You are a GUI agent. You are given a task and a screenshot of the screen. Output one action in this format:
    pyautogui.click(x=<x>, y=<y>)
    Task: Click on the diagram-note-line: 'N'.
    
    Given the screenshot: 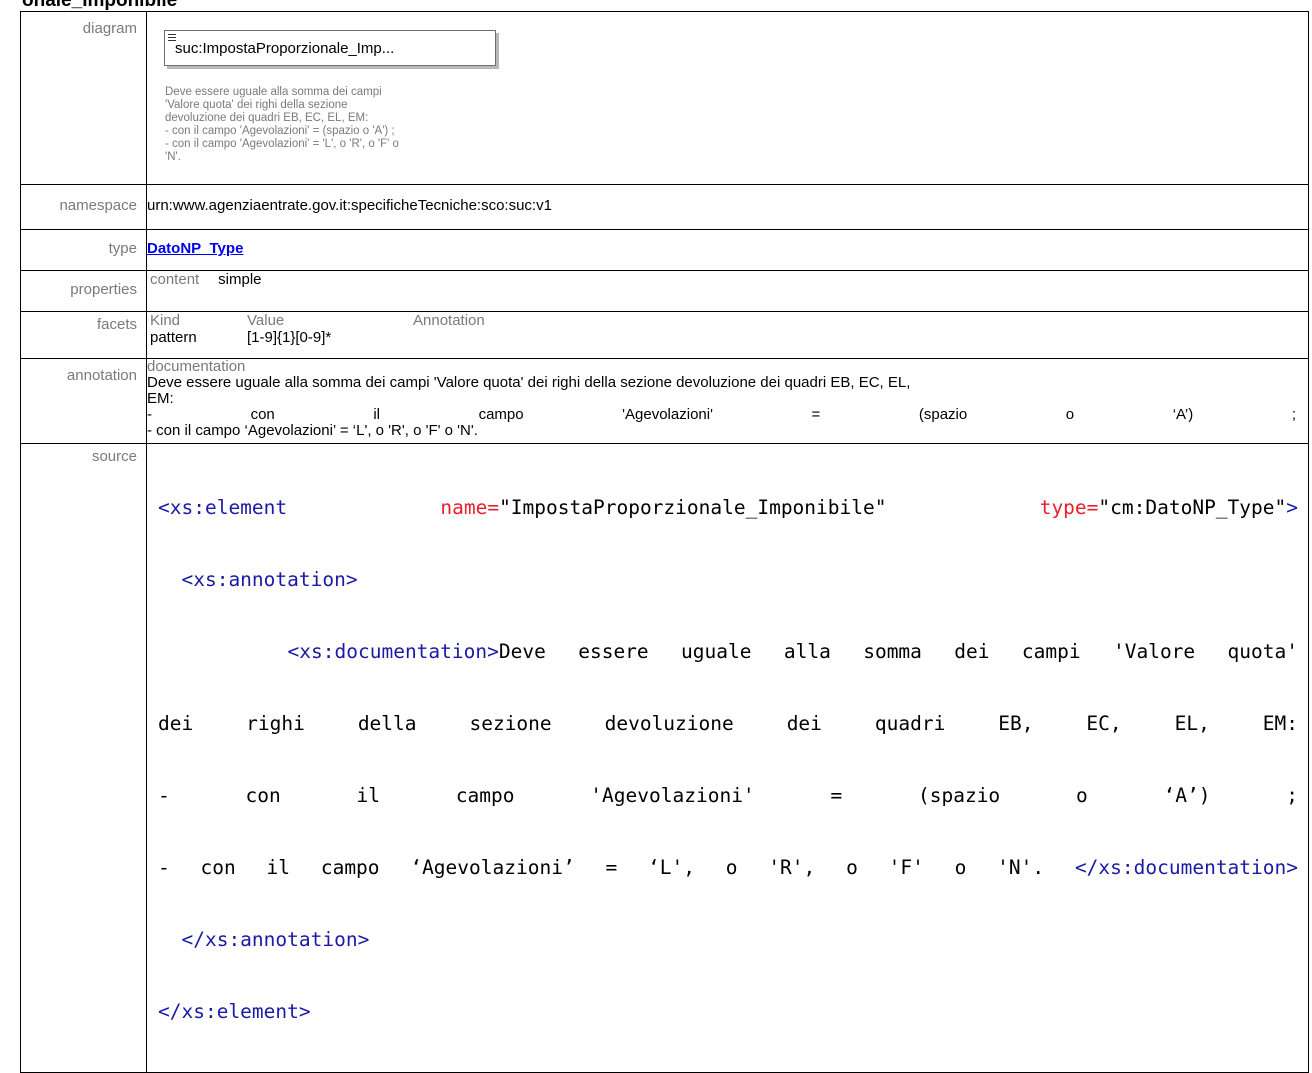 What is the action you would take?
    pyautogui.click(x=173, y=157)
    